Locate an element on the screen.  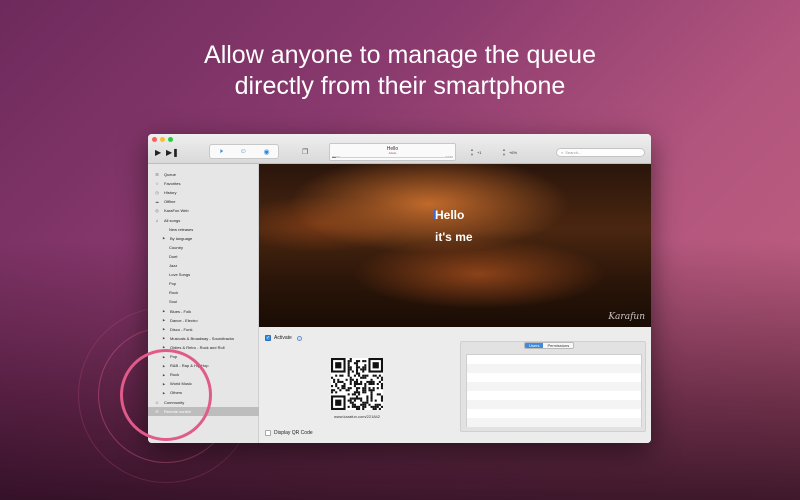
info-icon: i is located at coordinates (299, 338).